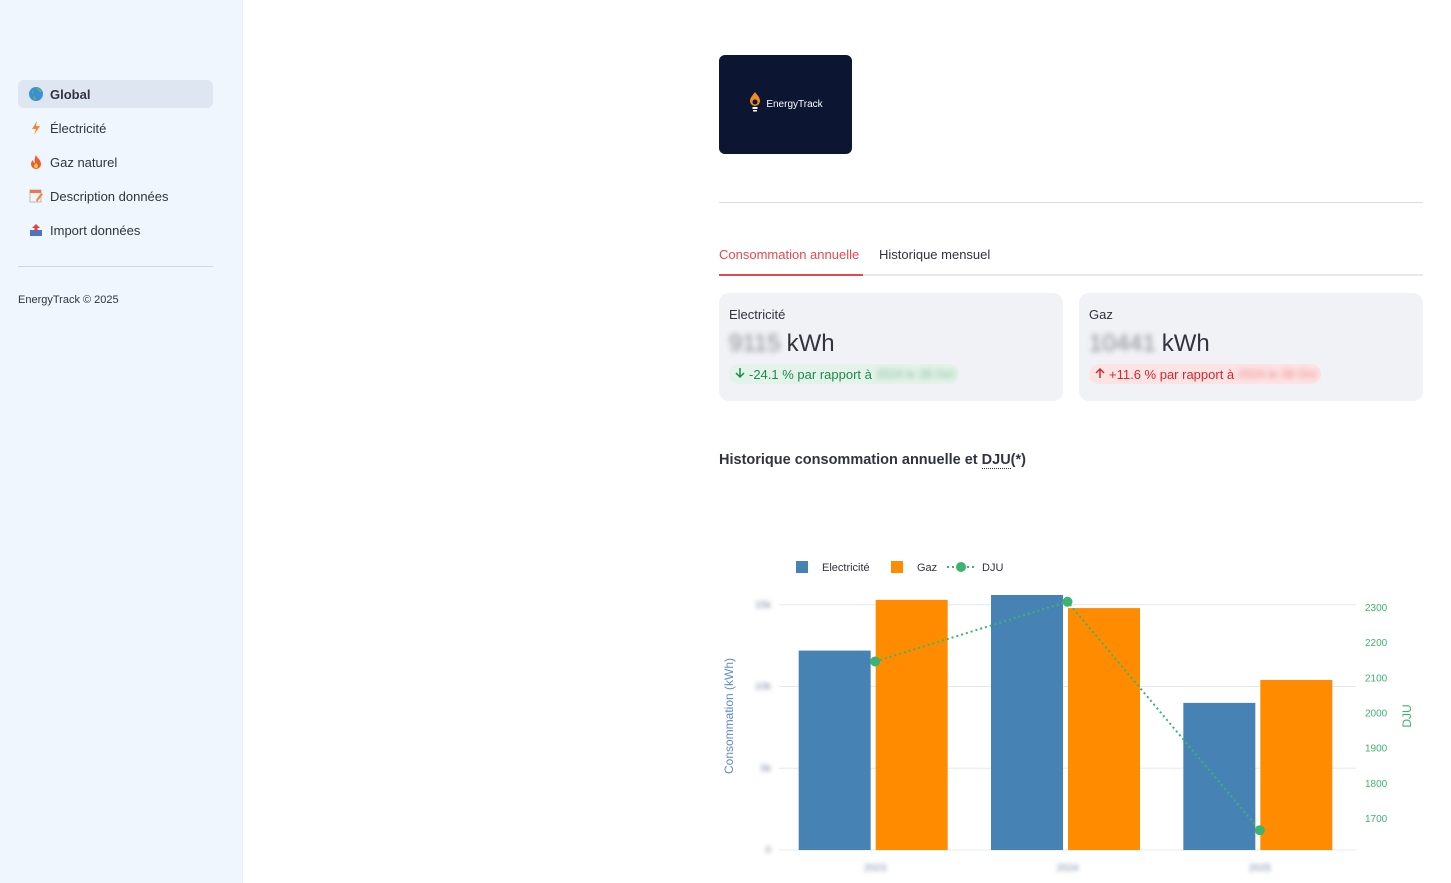 This screenshot has height=883, width=1451. I want to click on x-tick-label: 2024, so click(1067, 868).